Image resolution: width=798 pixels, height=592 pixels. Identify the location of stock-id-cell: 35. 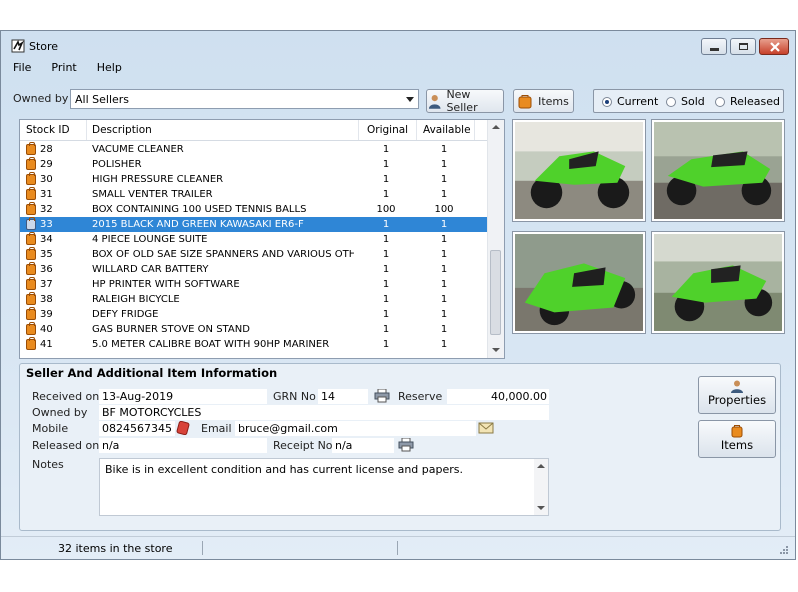
(46, 254).